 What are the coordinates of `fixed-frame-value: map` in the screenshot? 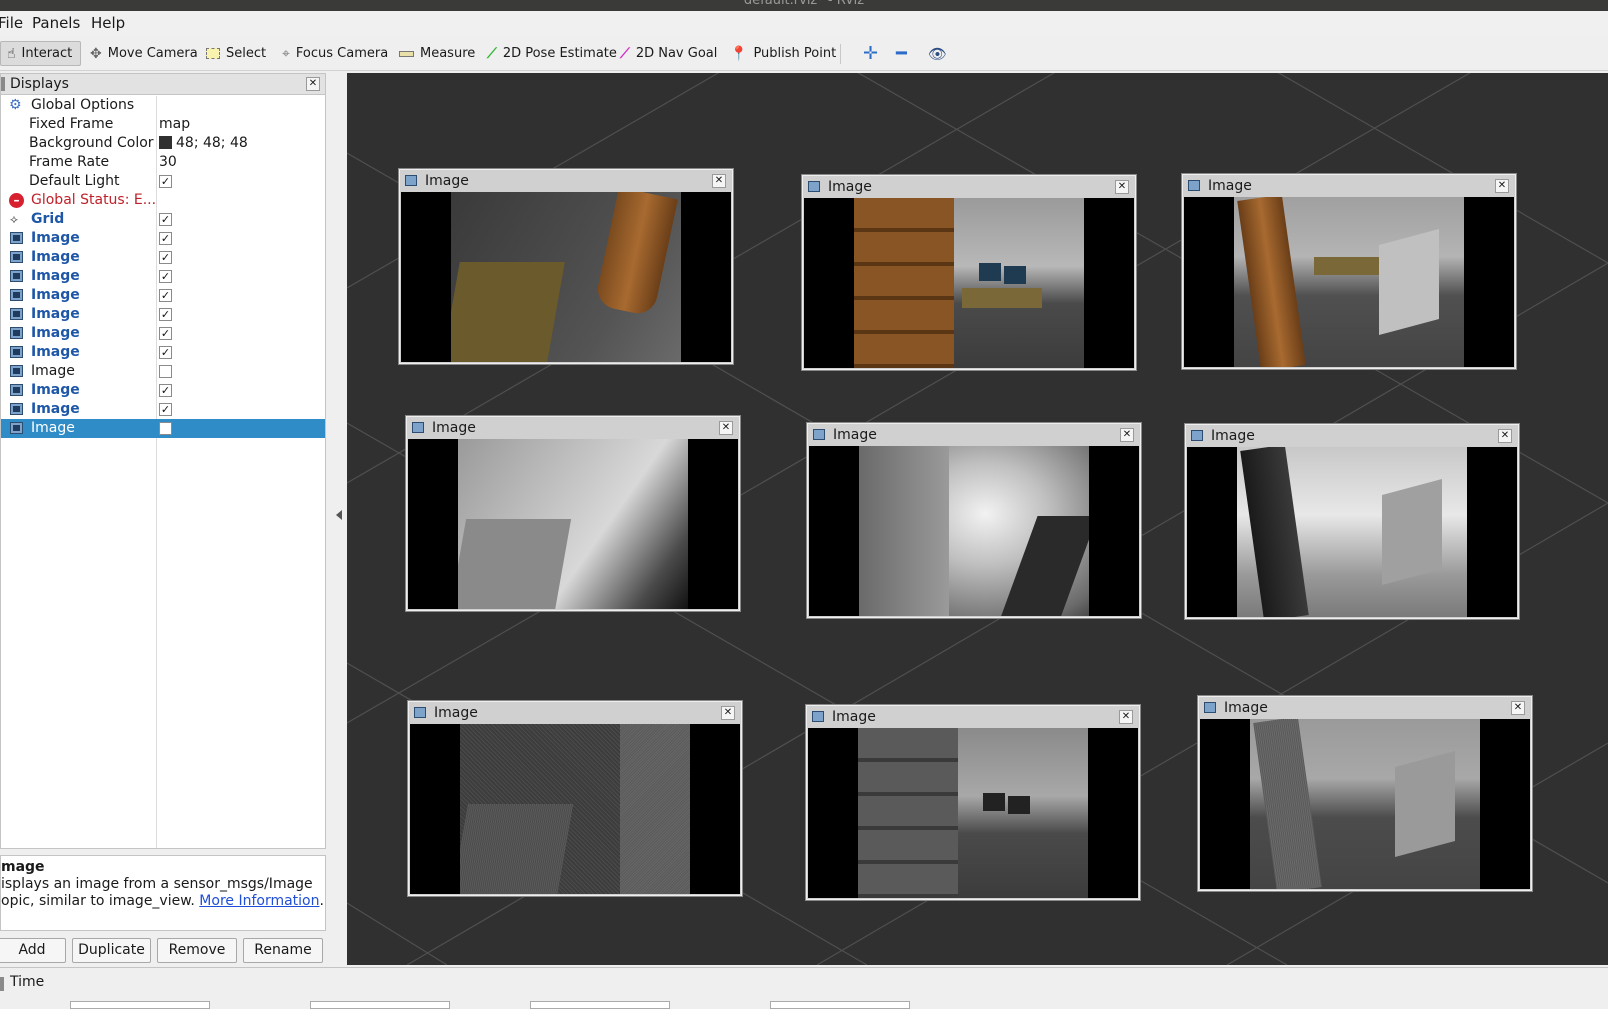 It's located at (174, 124).